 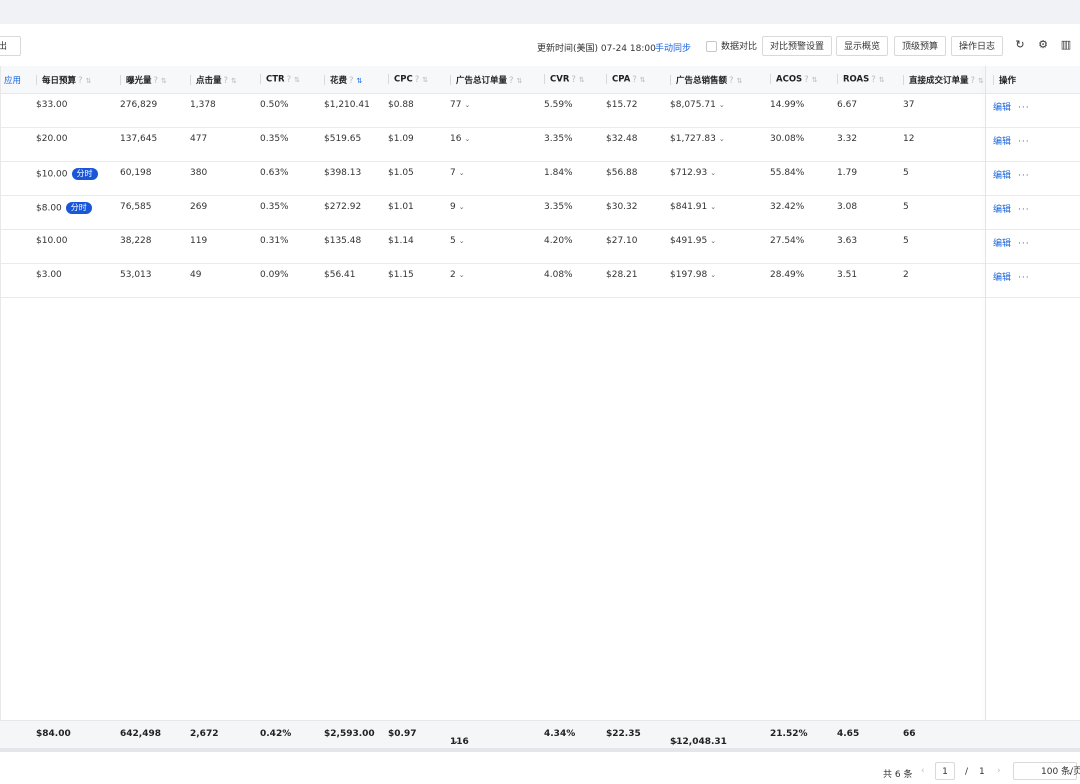 I want to click on cell-spend: $398.13, so click(x=350, y=178).